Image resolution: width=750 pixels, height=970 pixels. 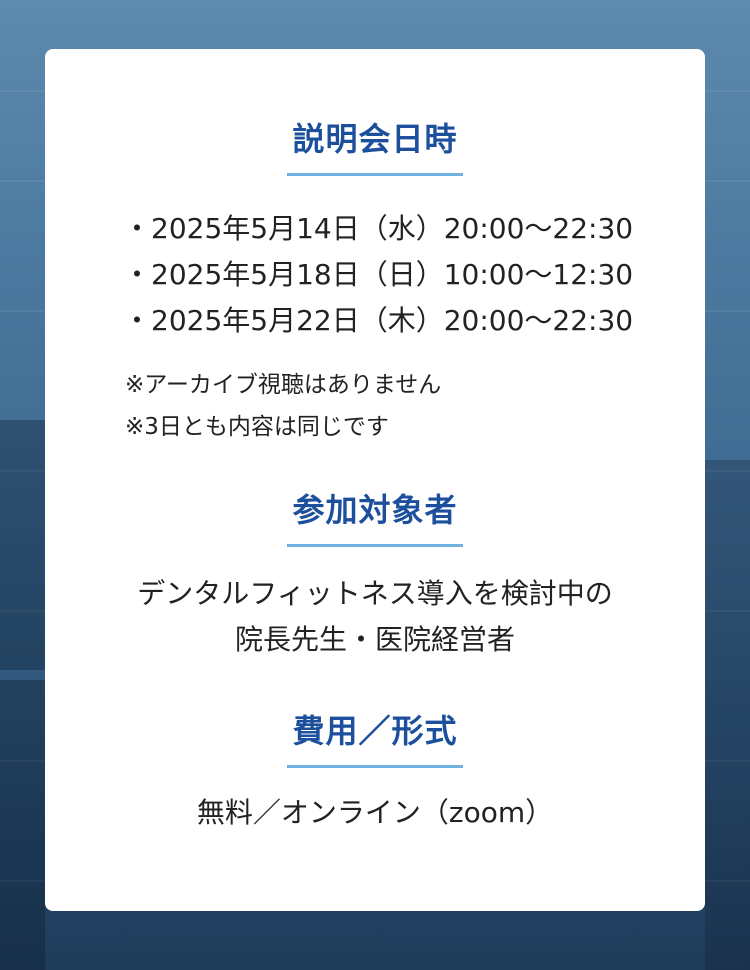 What do you see at coordinates (374, 639) in the screenshot?
I see `target-line-2: 院長先生・医院経営者` at bounding box center [374, 639].